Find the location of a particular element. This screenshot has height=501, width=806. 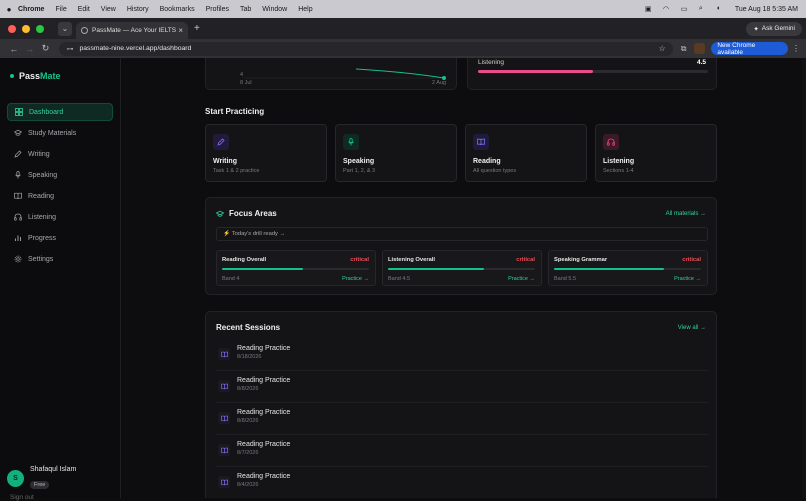

apple-icon: ● is located at coordinates (9, 9).